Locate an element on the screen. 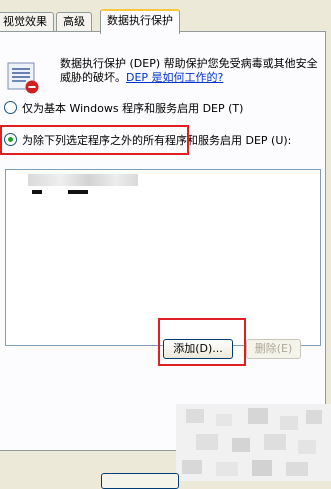 The image size is (331, 489). radio-basic-only is located at coordinates (10, 107).